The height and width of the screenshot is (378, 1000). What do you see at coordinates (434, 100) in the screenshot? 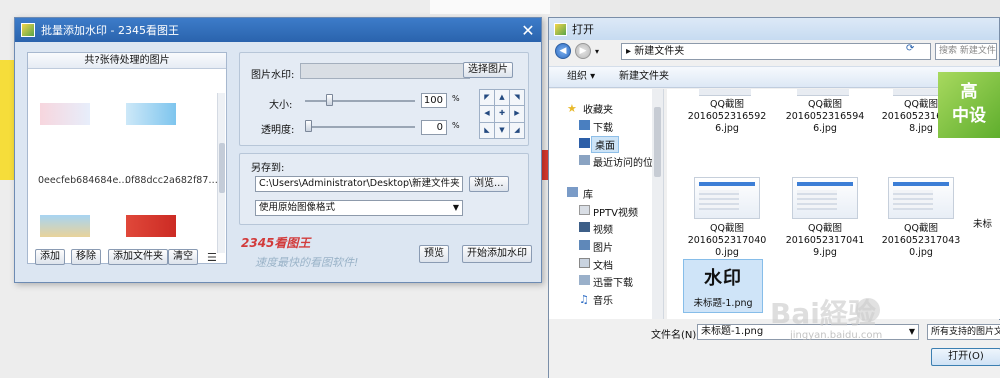
I see `size-value-input: 100` at bounding box center [434, 100].